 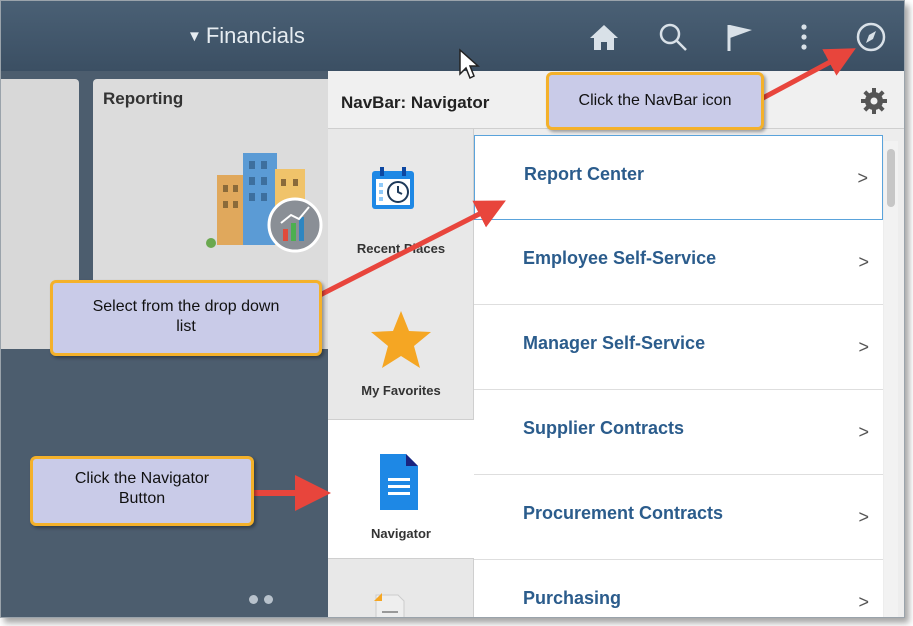 What do you see at coordinates (410, 250) in the screenshot?
I see `arrow-to-report-center` at bounding box center [410, 250].